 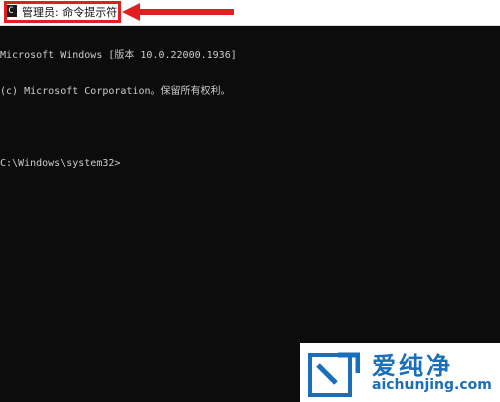 What do you see at coordinates (115, 91) in the screenshot?
I see `console-line-copyright: (c) Microsoft Corporation。保留所有权利。` at bounding box center [115, 91].